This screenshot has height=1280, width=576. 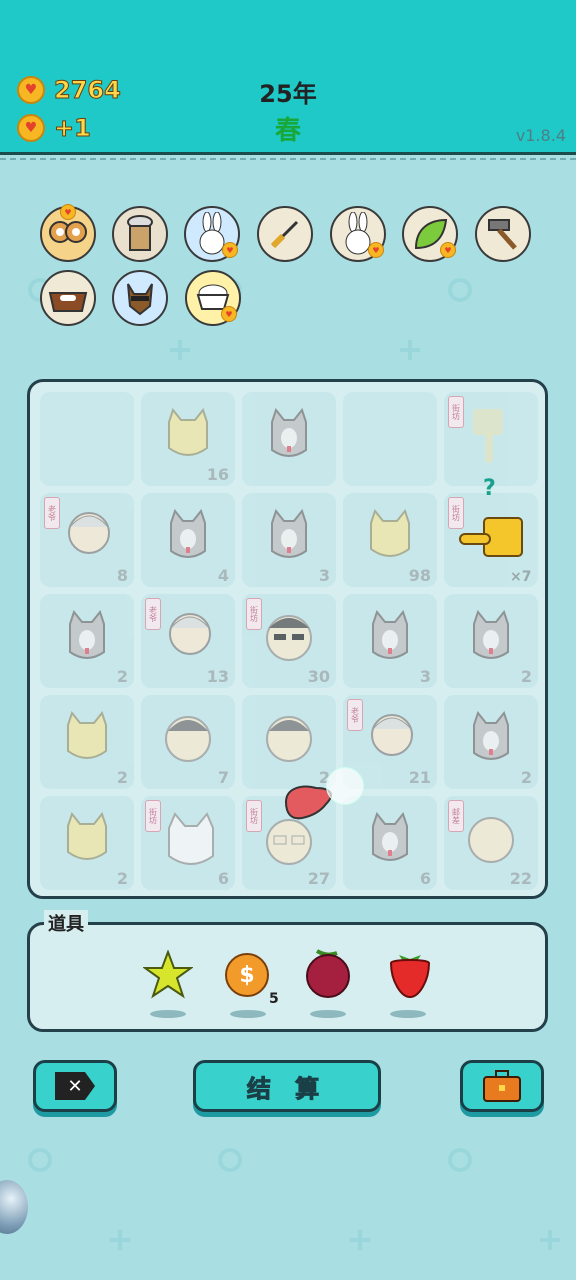 I want to click on close-button: ✕, so click(x=75, y=1086).